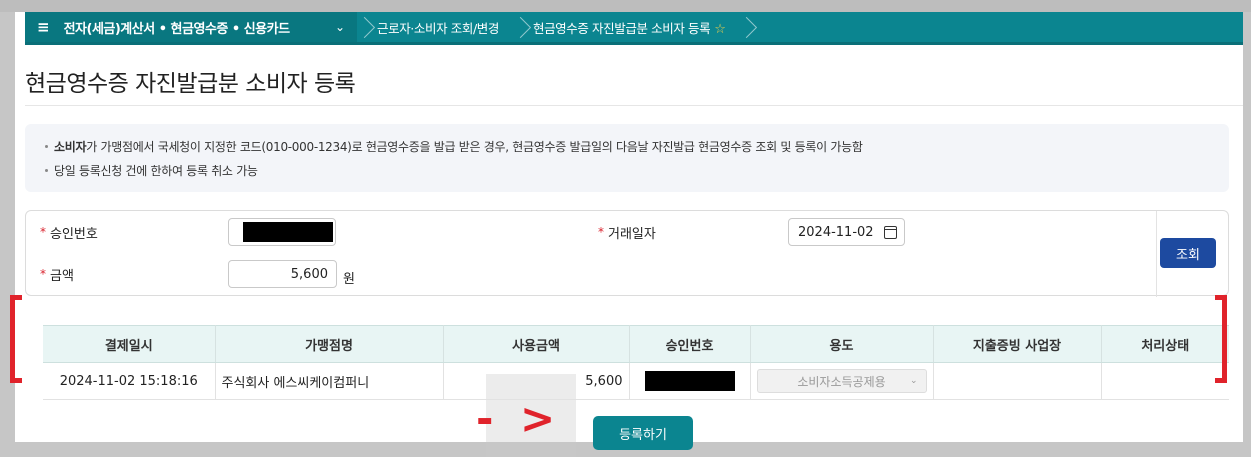 Image resolution: width=1251 pixels, height=457 pixels. Describe the element at coordinates (690, 344) in the screenshot. I see `col-header: 승인번호` at that location.